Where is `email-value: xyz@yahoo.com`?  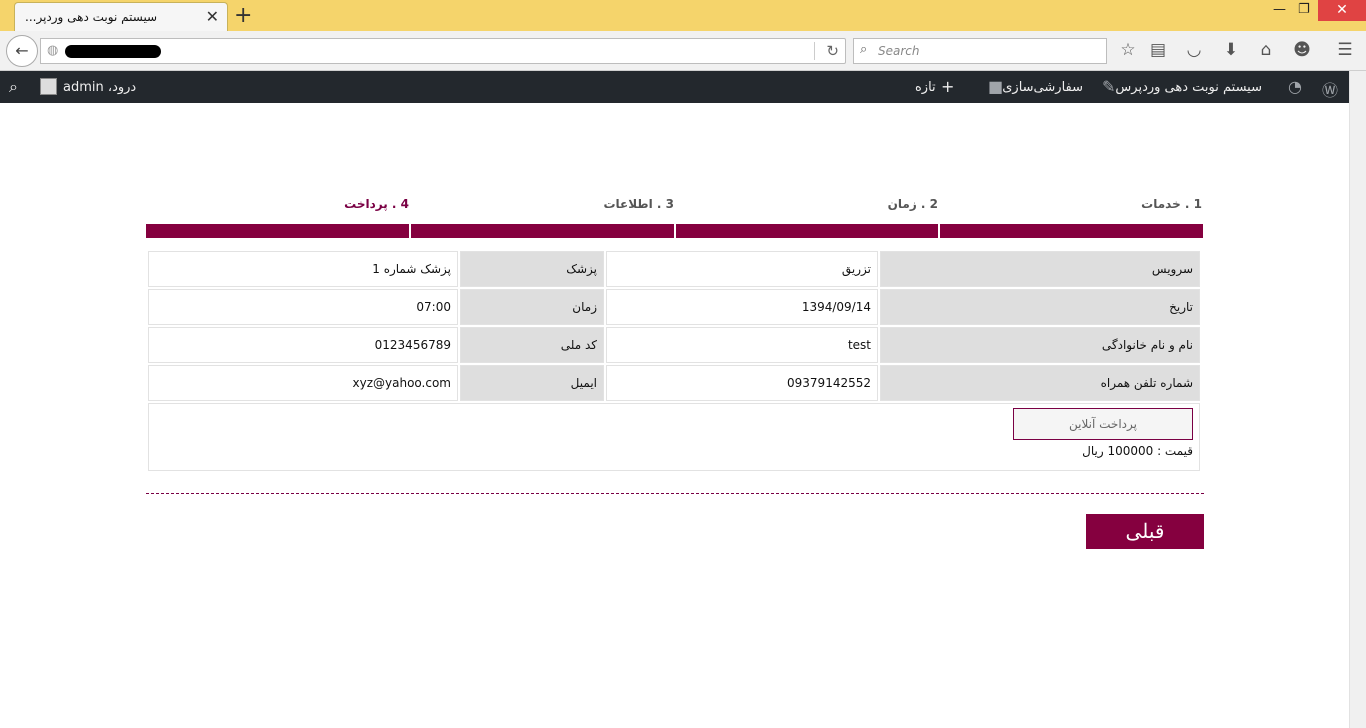
email-value: xyz@yahoo.com is located at coordinates (303, 383).